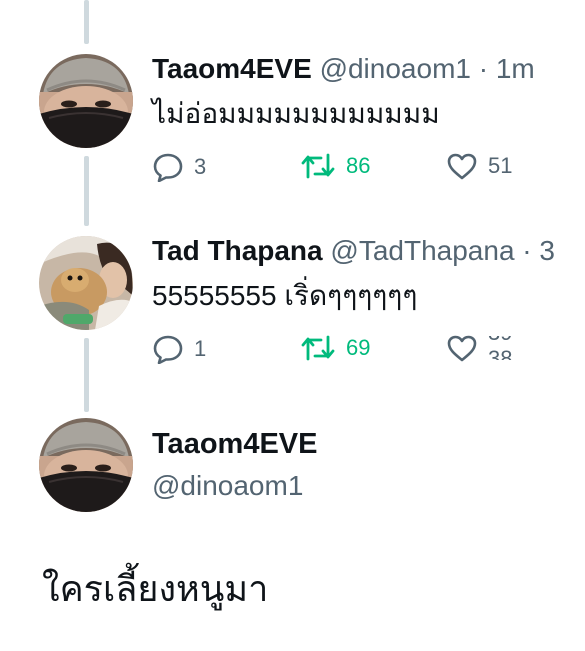  What do you see at coordinates (484, 348) in the screenshot?
I see `like-button: 39 38` at bounding box center [484, 348].